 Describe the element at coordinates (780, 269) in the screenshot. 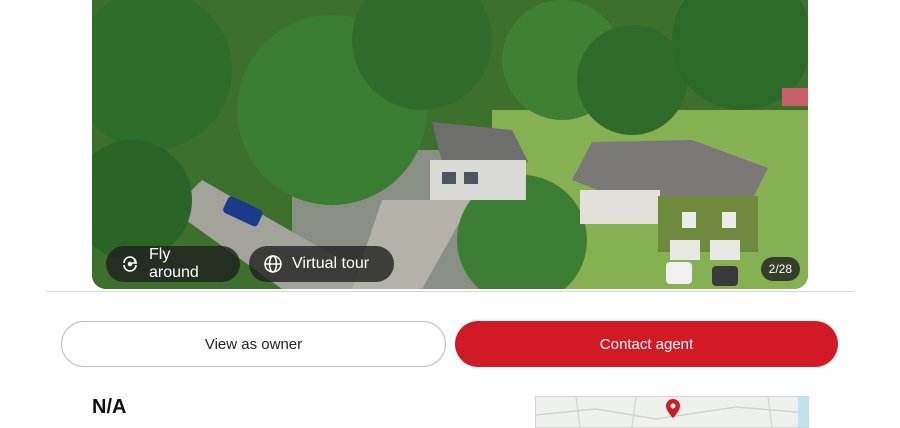

I see `photo-counter: 2/28` at that location.